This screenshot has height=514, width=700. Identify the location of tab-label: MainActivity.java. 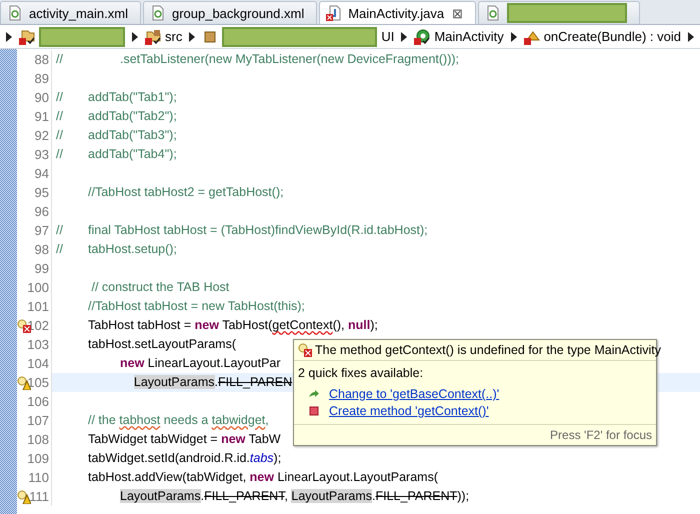
(396, 13).